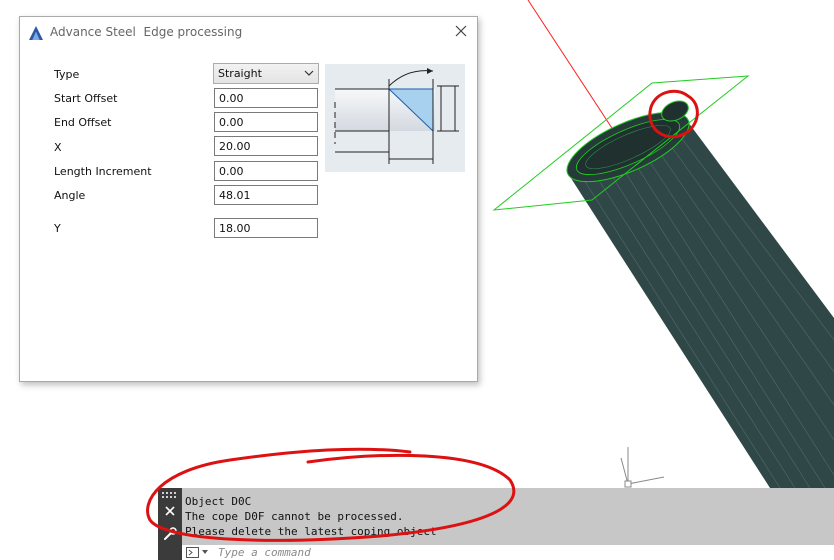  What do you see at coordinates (57, 228) in the screenshot?
I see `y-label: Y` at bounding box center [57, 228].